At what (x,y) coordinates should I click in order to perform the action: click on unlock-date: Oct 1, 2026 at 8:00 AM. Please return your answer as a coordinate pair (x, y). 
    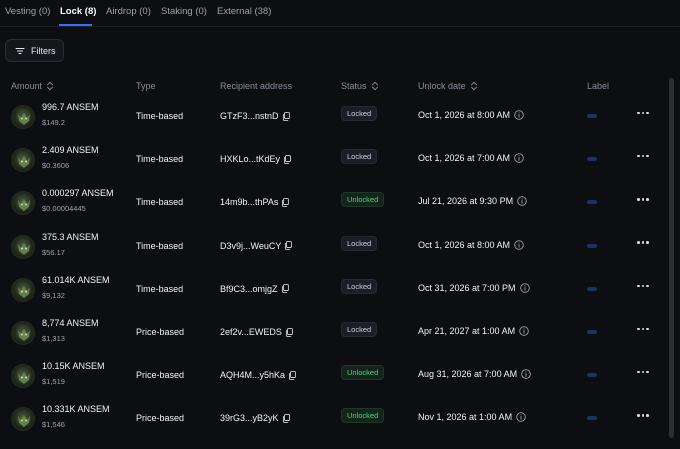
    Looking at the image, I should click on (471, 115).